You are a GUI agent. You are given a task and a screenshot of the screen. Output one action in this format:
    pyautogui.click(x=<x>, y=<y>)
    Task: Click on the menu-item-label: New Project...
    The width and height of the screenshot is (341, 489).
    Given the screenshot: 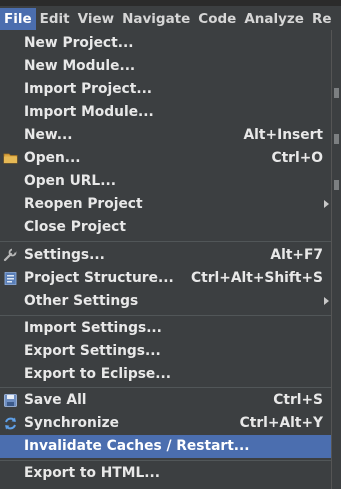 What is the action you would take?
    pyautogui.click(x=79, y=43)
    